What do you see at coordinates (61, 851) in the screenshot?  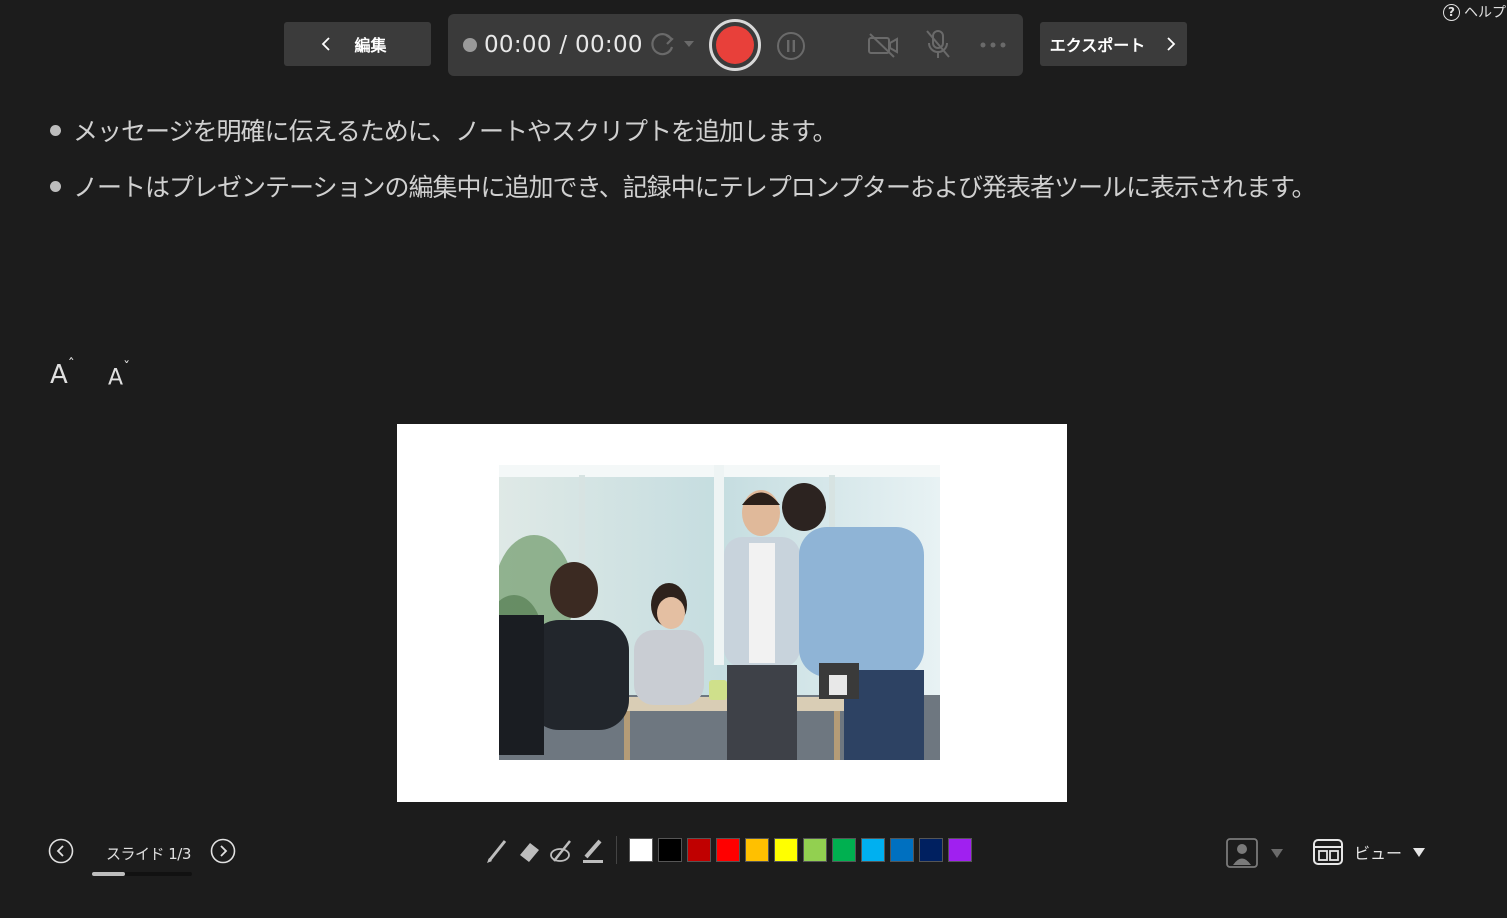 I see `previous-slide-button` at bounding box center [61, 851].